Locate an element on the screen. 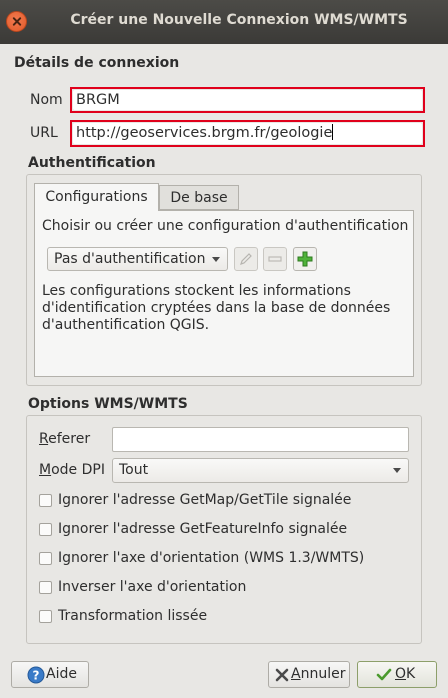 This screenshot has width=448, height=698. pencil-icon is located at coordinates (246, 259).